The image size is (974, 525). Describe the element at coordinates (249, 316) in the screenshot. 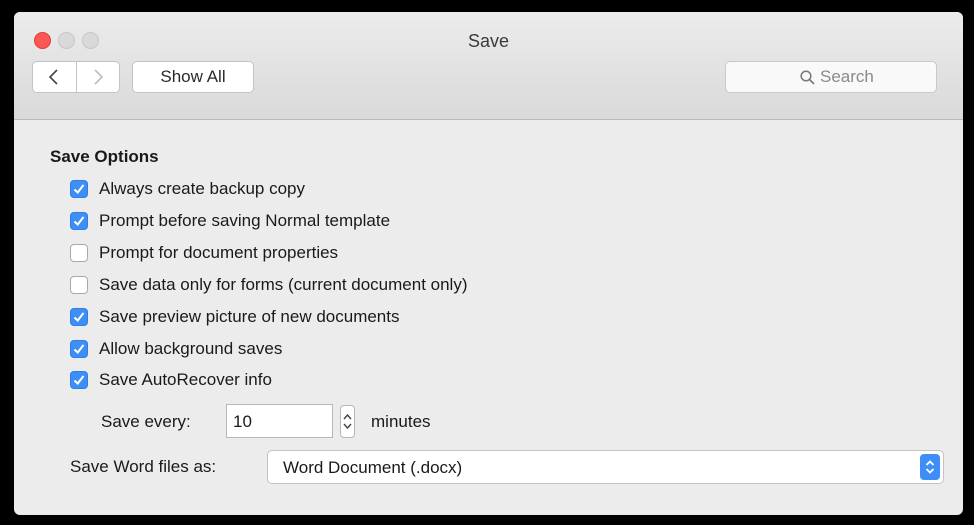

I see `option-label: Save preview picture of new documents` at that location.